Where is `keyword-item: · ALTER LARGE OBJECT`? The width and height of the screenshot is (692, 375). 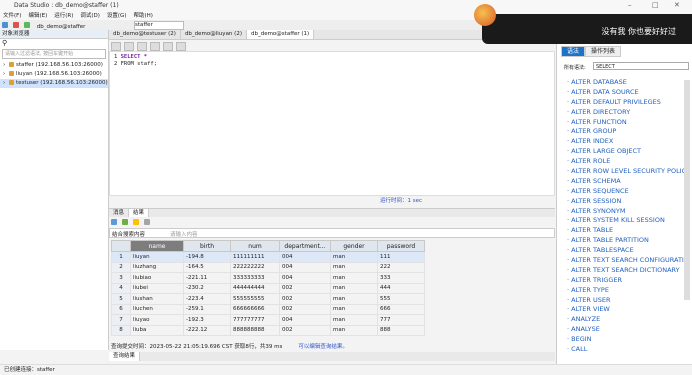 keyword-item: · ALTER LARGE OBJECT is located at coordinates (628, 152).